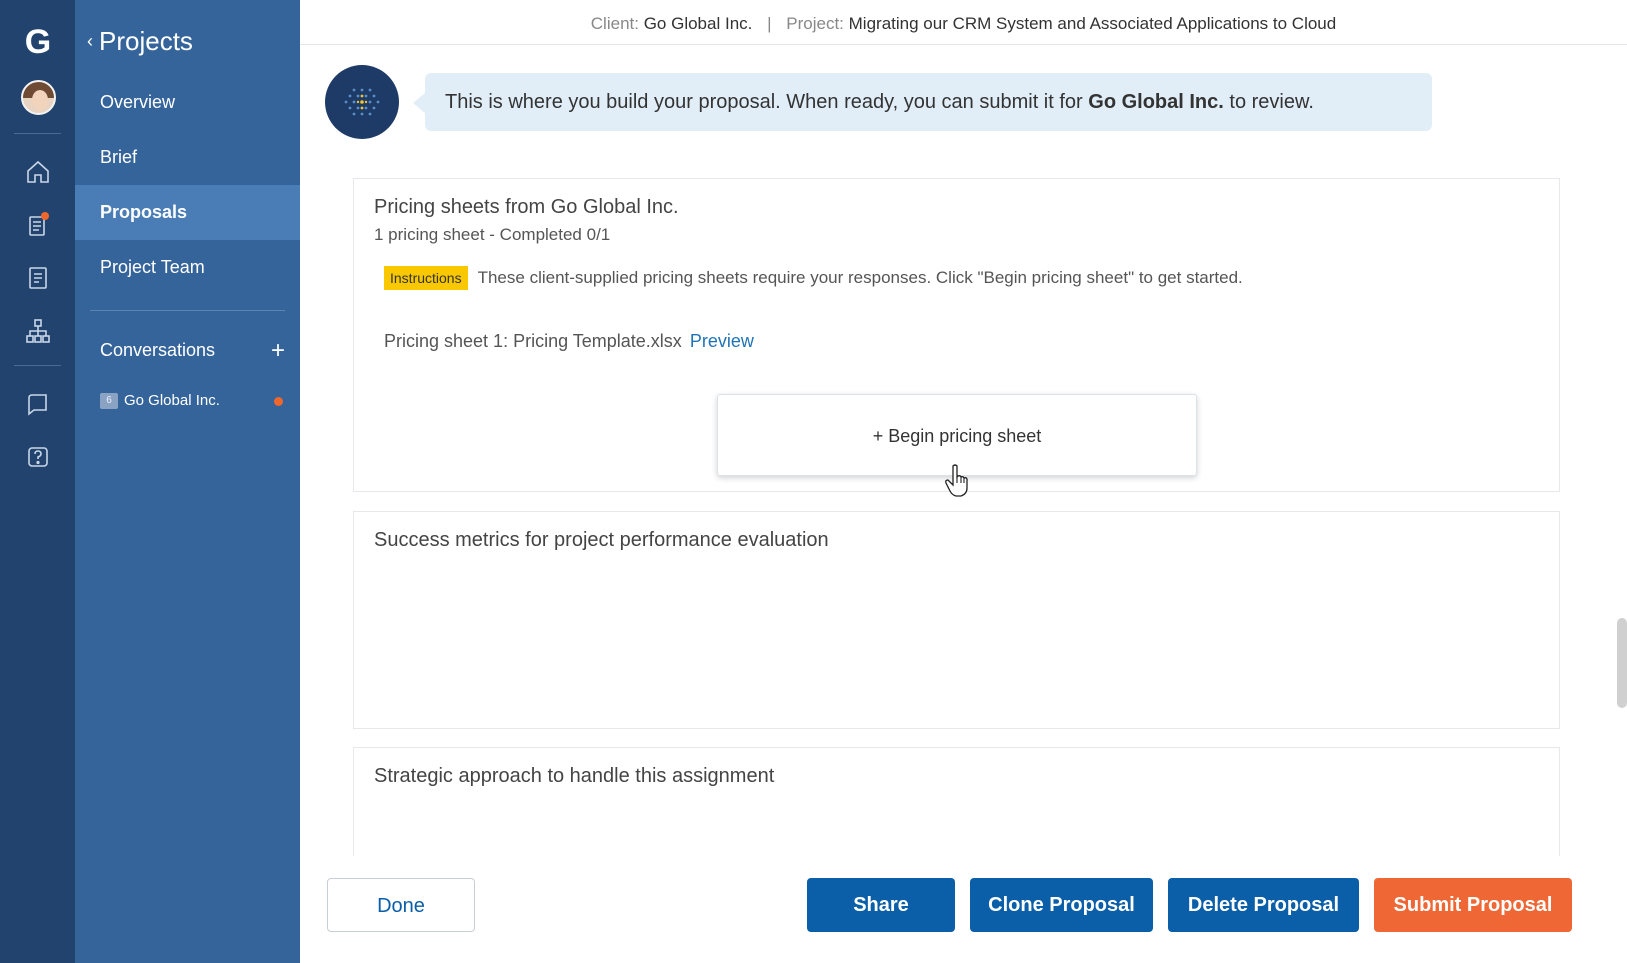 The height and width of the screenshot is (963, 1627). Describe the element at coordinates (815, 23) in the screenshot. I see `project-label: Project:` at that location.